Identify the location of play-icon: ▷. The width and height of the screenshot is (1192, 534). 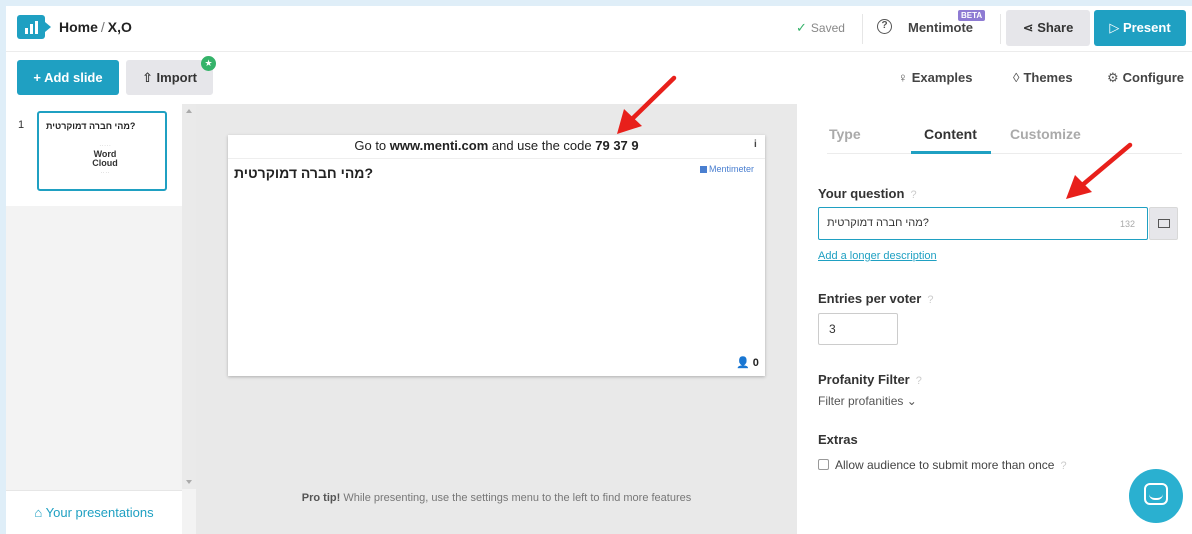
(1116, 27).